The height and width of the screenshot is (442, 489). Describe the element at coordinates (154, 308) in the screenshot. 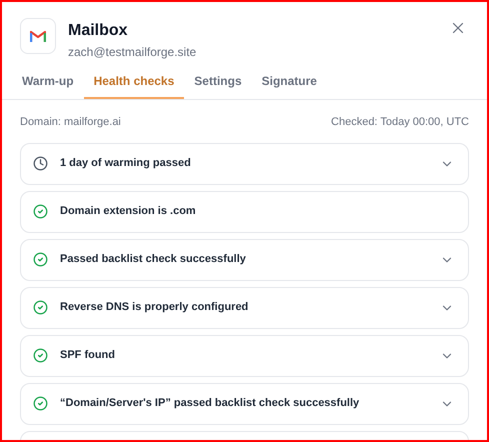

I see `check-label: Reverse DNS is properly configured` at that location.